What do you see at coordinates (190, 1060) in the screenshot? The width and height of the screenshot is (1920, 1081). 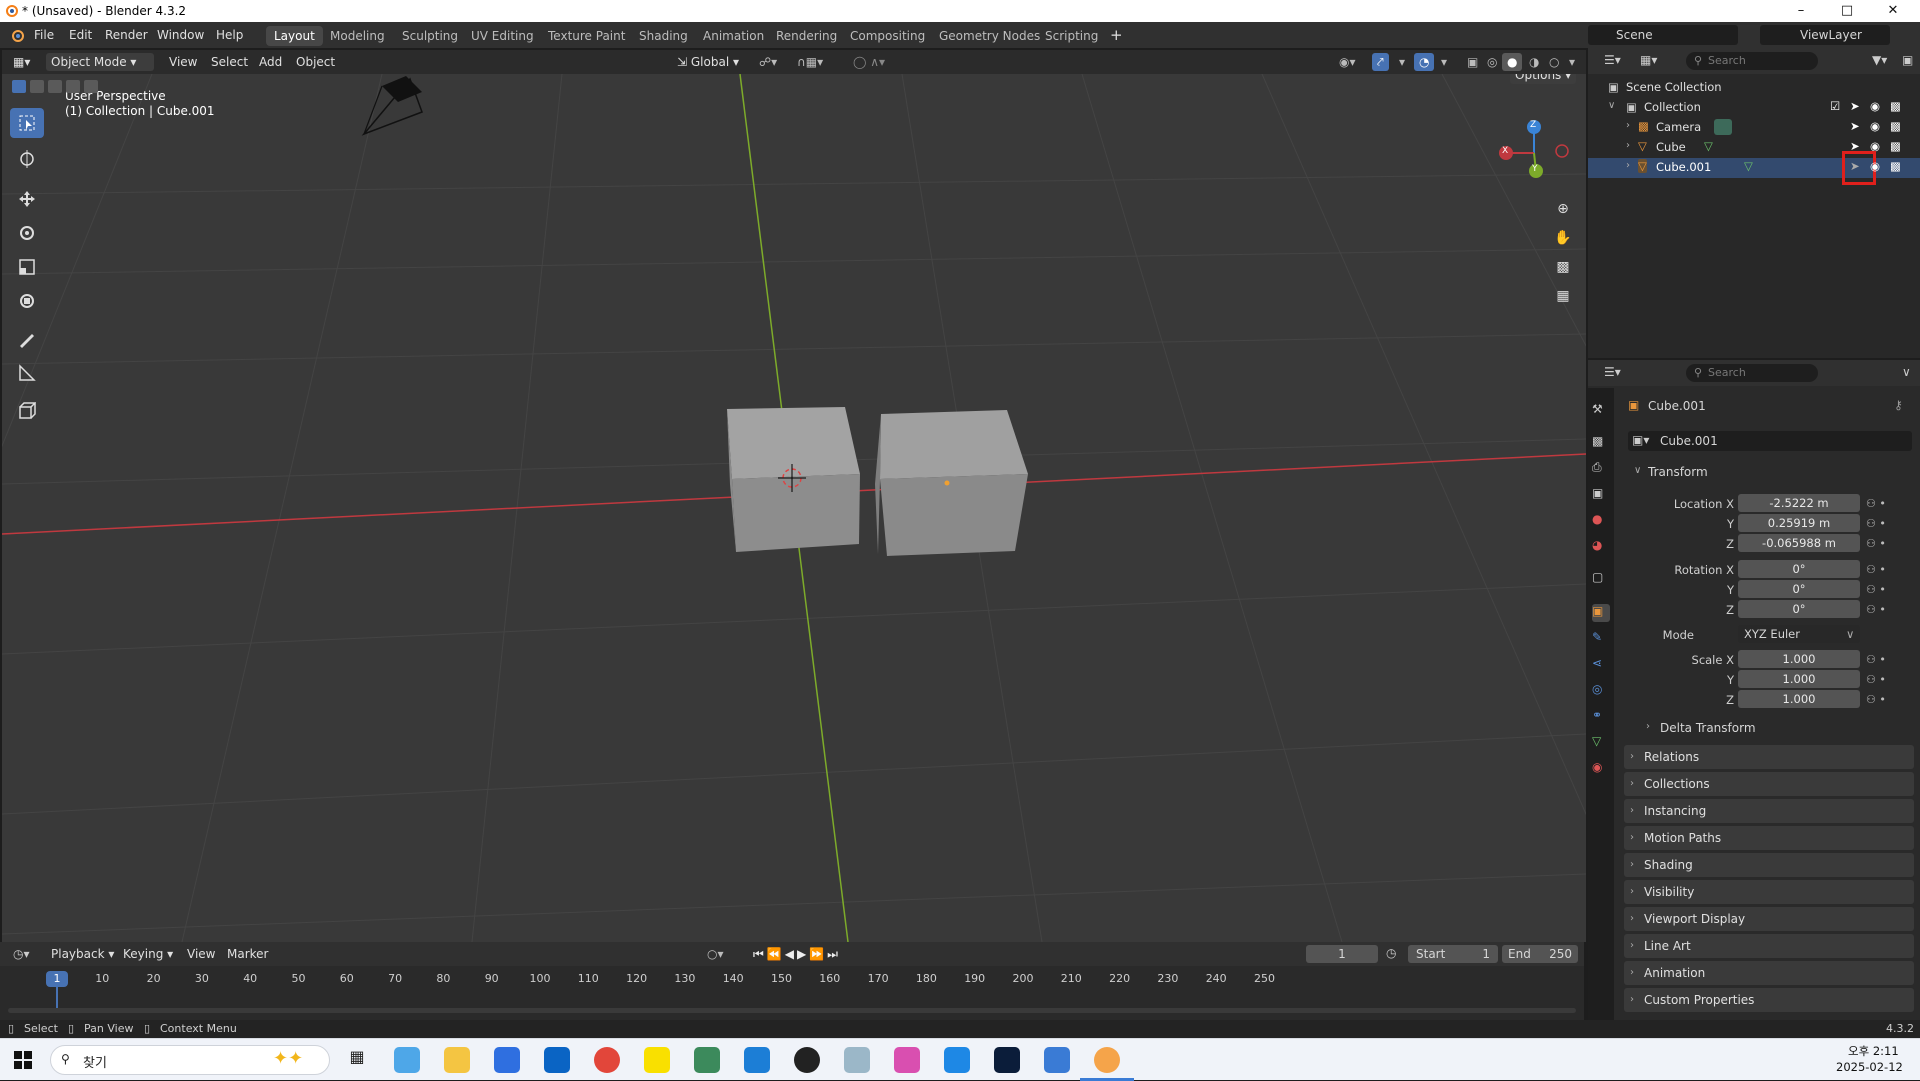 I see `taskbar-search-input: ⚲ 찾기 ✦✦` at bounding box center [190, 1060].